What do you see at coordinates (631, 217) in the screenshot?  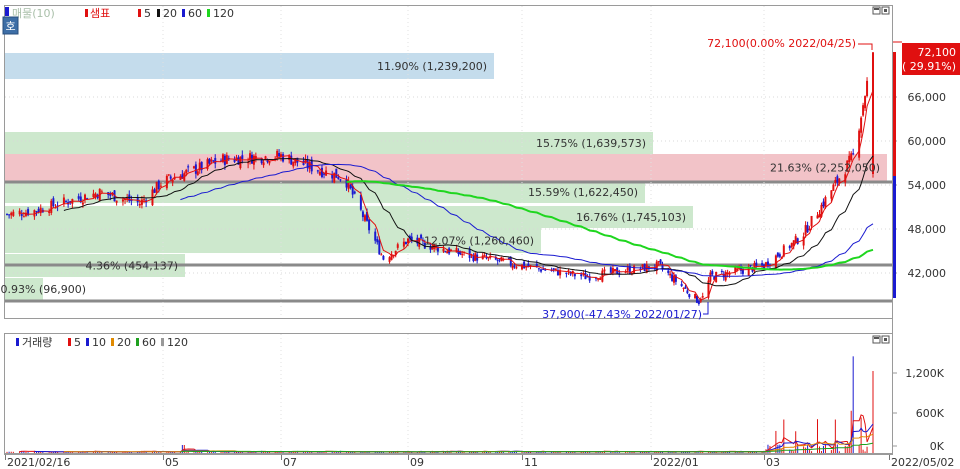 I see `volume-profile-label: 16.76% (1,745,103)` at bounding box center [631, 217].